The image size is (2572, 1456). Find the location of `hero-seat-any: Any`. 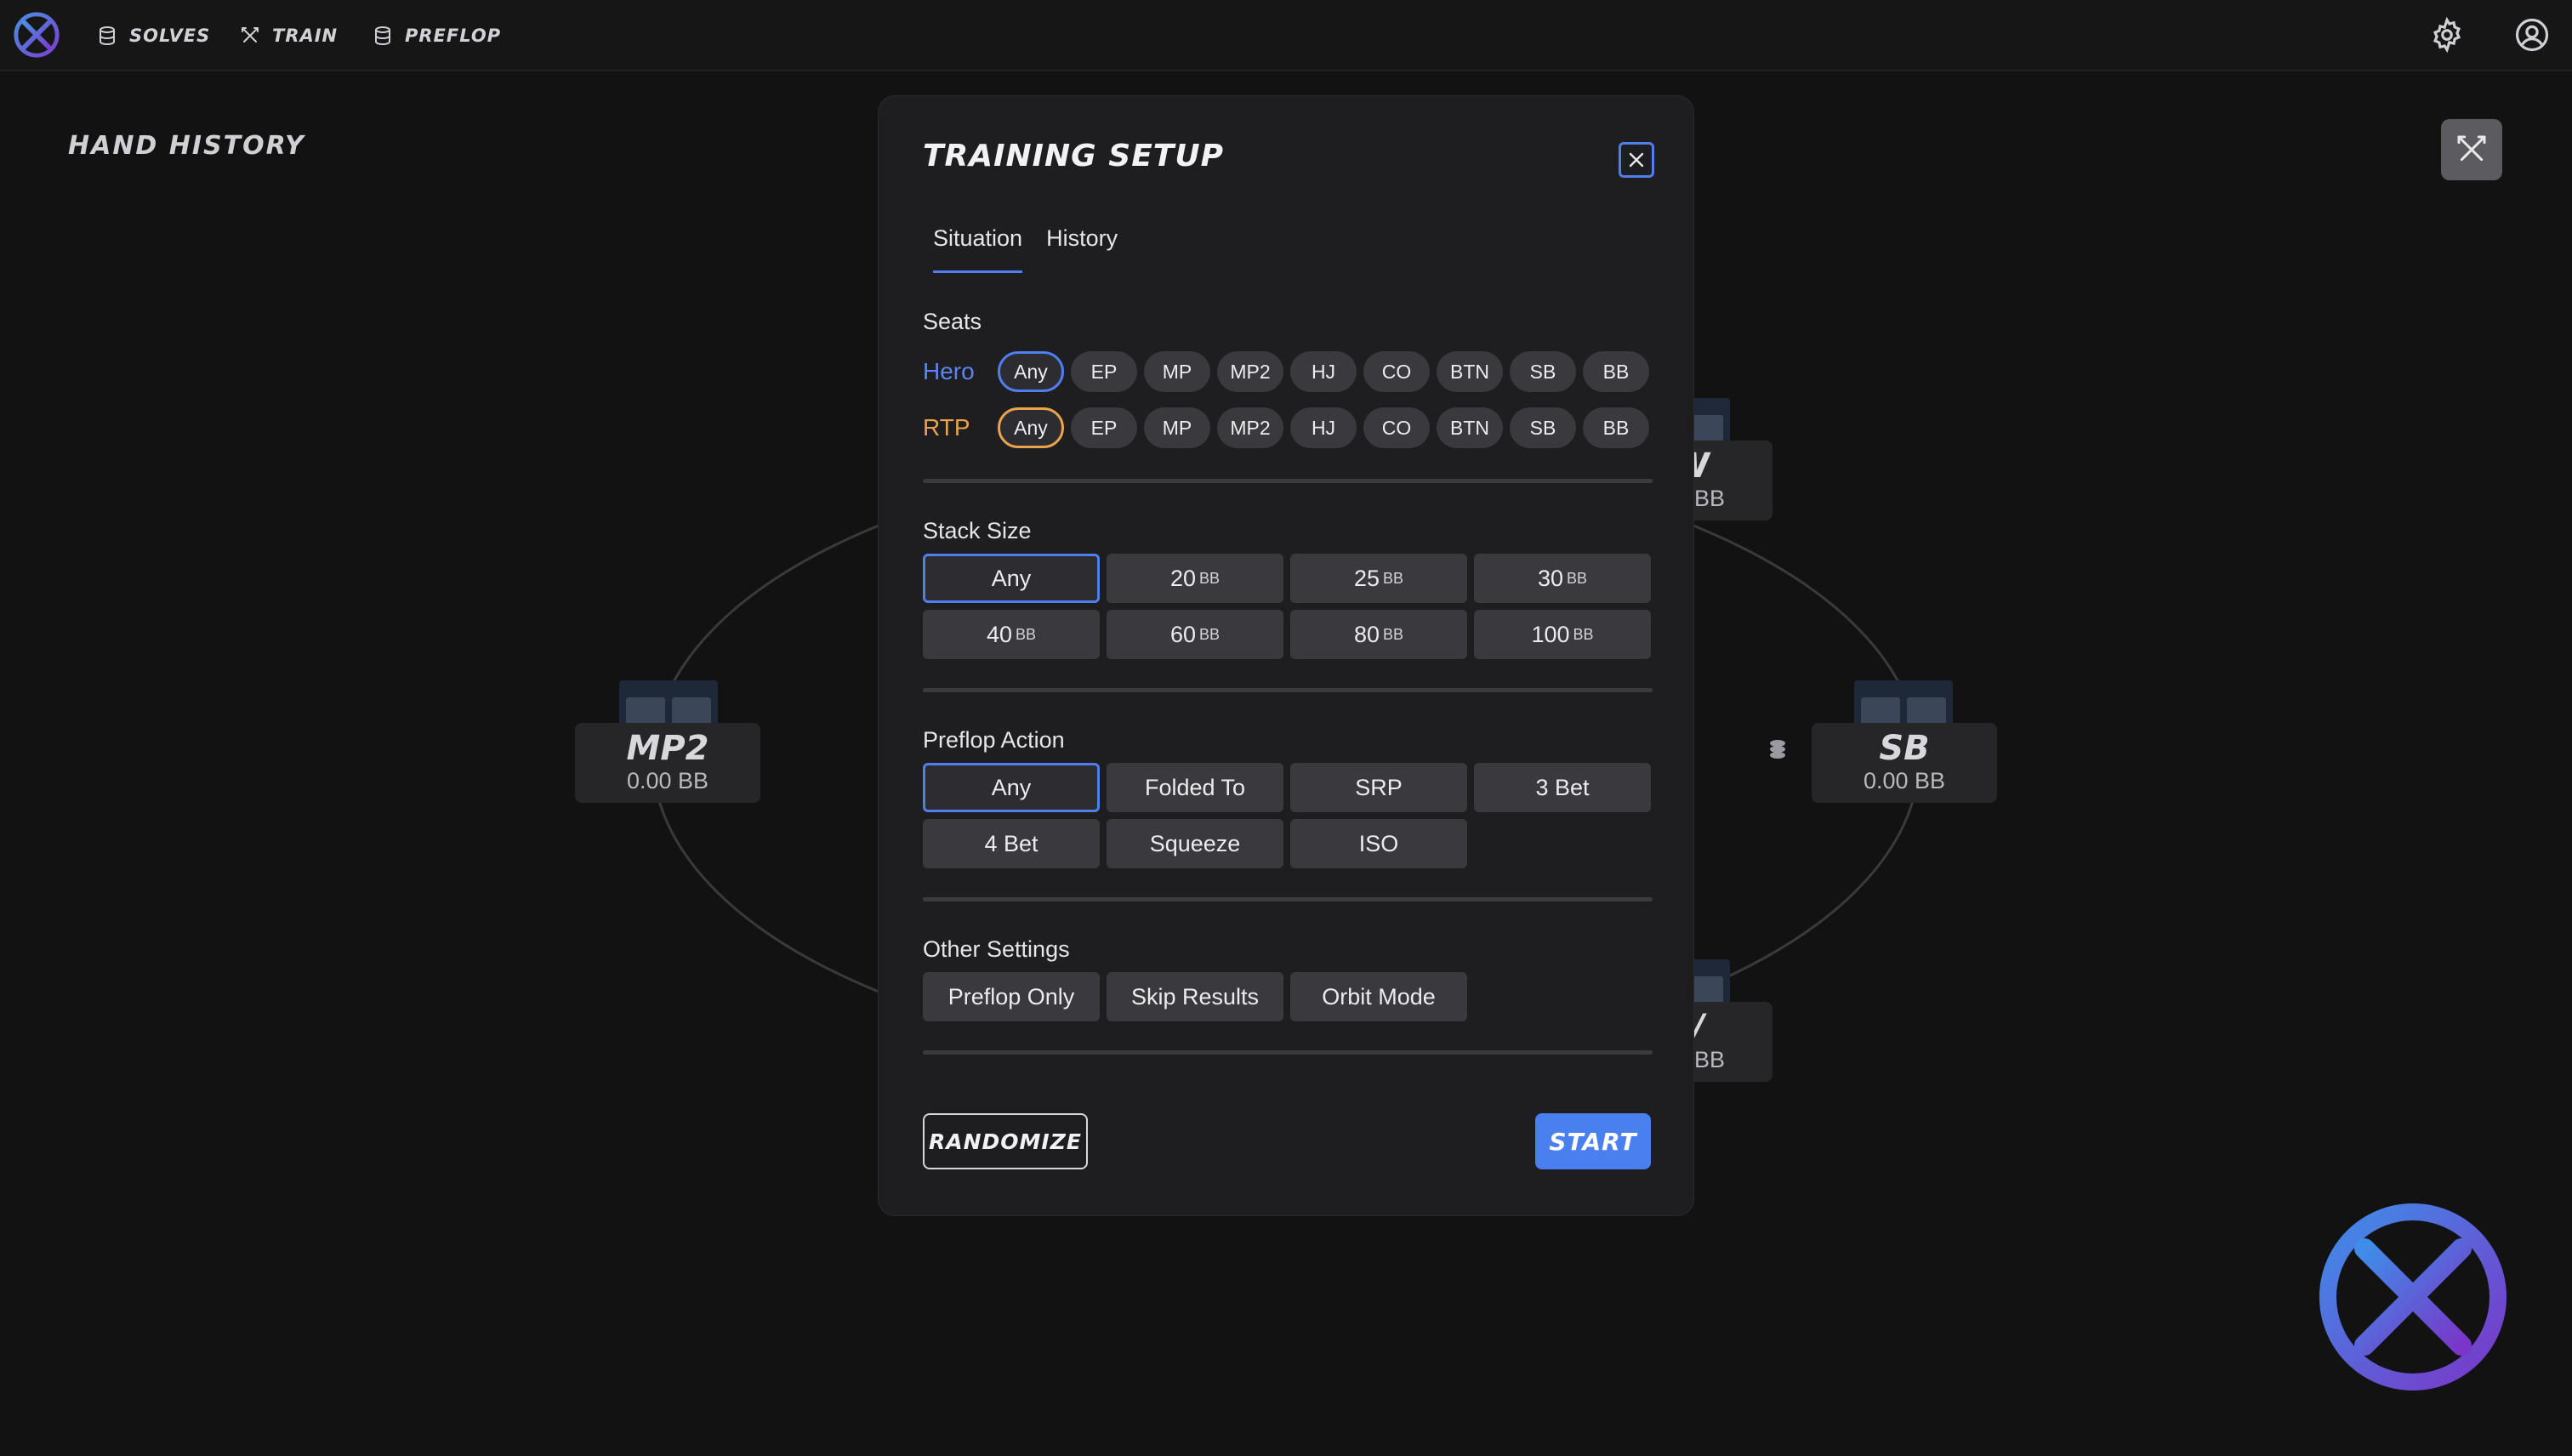

hero-seat-any: Any is located at coordinates (1031, 371).